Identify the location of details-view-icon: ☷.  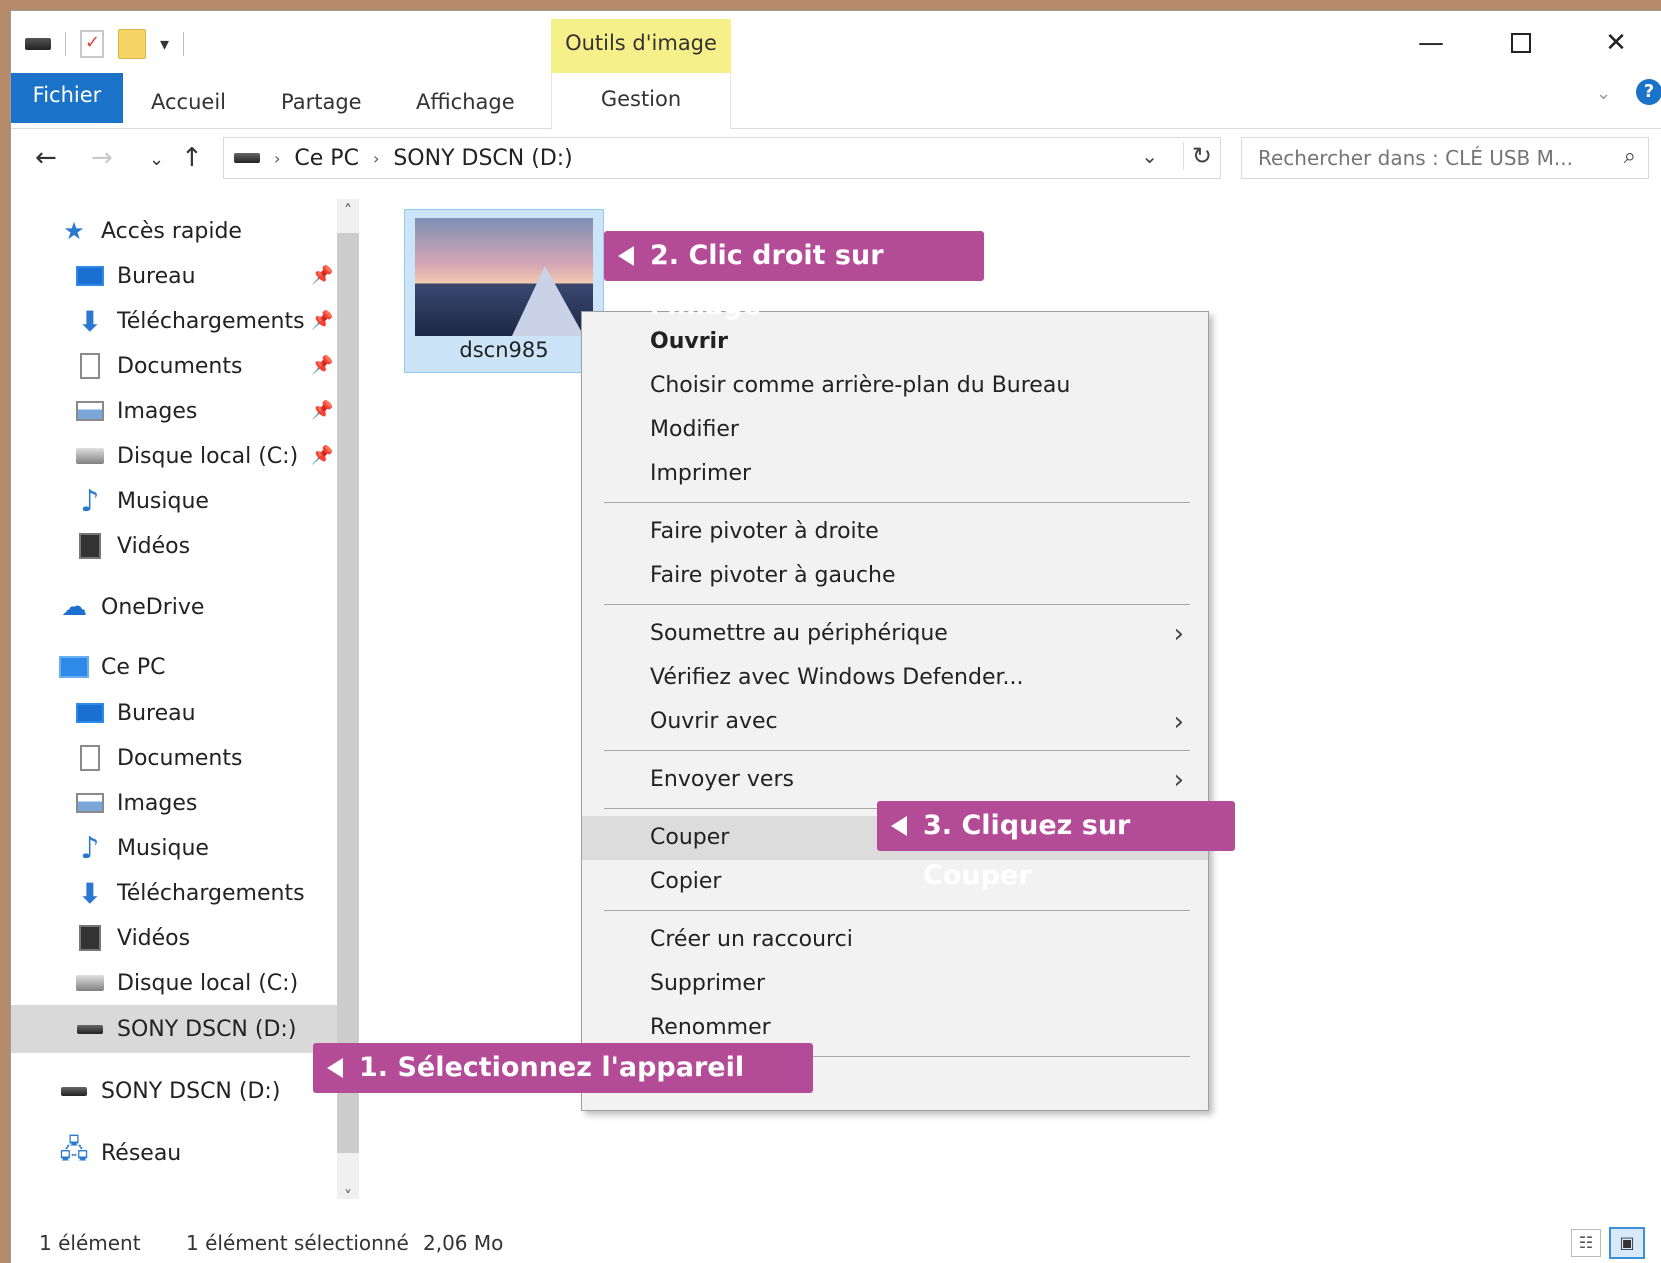
(1586, 1243).